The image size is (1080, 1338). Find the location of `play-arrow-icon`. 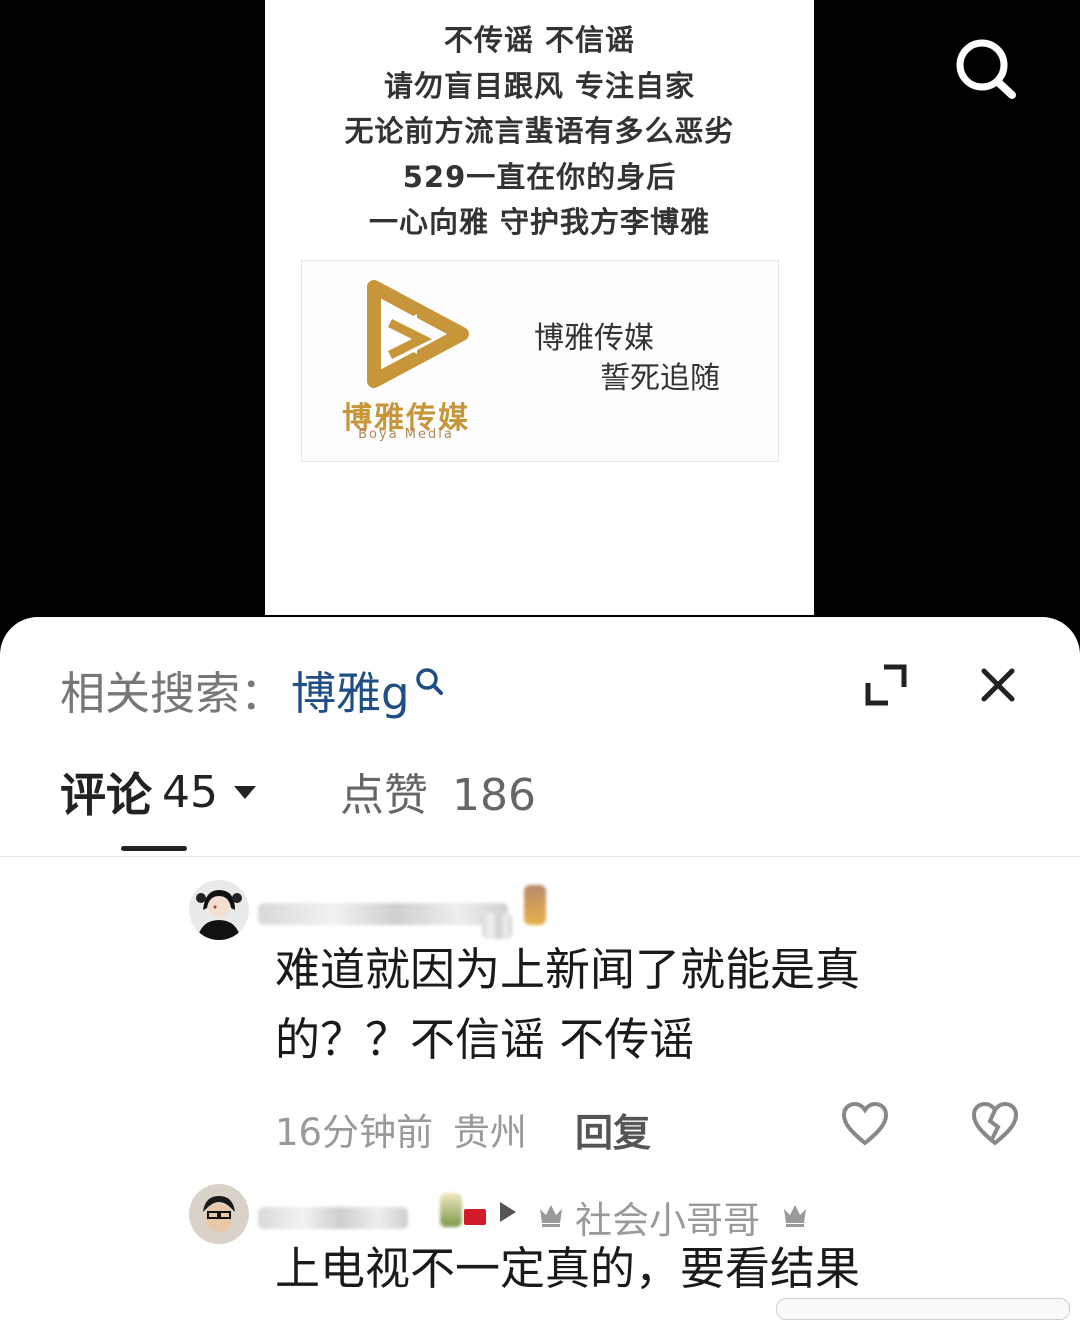

play-arrow-icon is located at coordinates (508, 1212).